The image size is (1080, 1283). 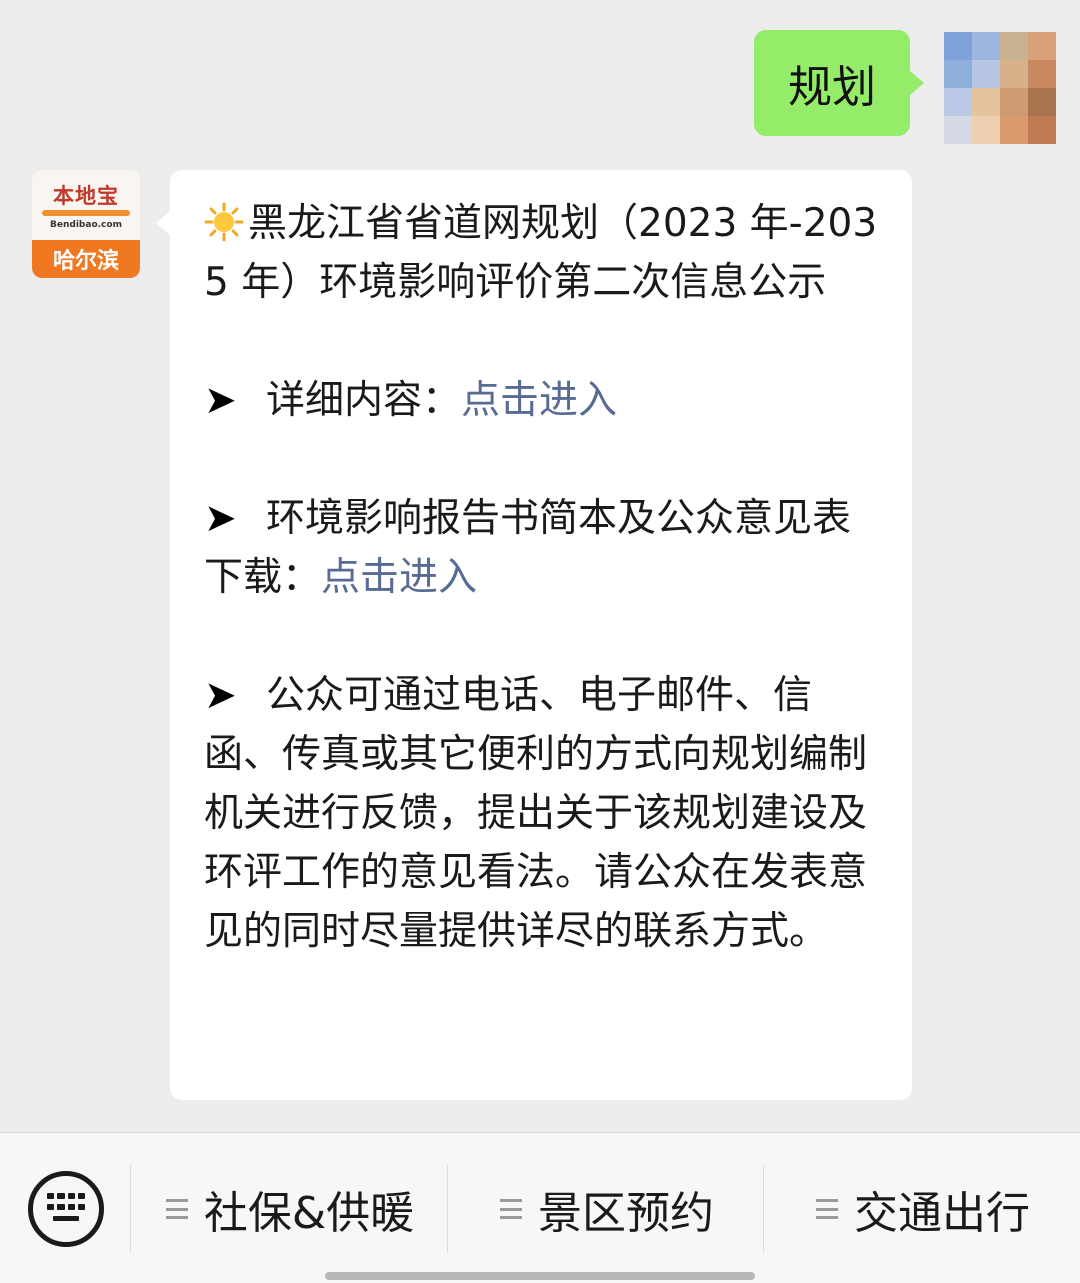 I want to click on download-link: 点击进入, so click(x=399, y=577).